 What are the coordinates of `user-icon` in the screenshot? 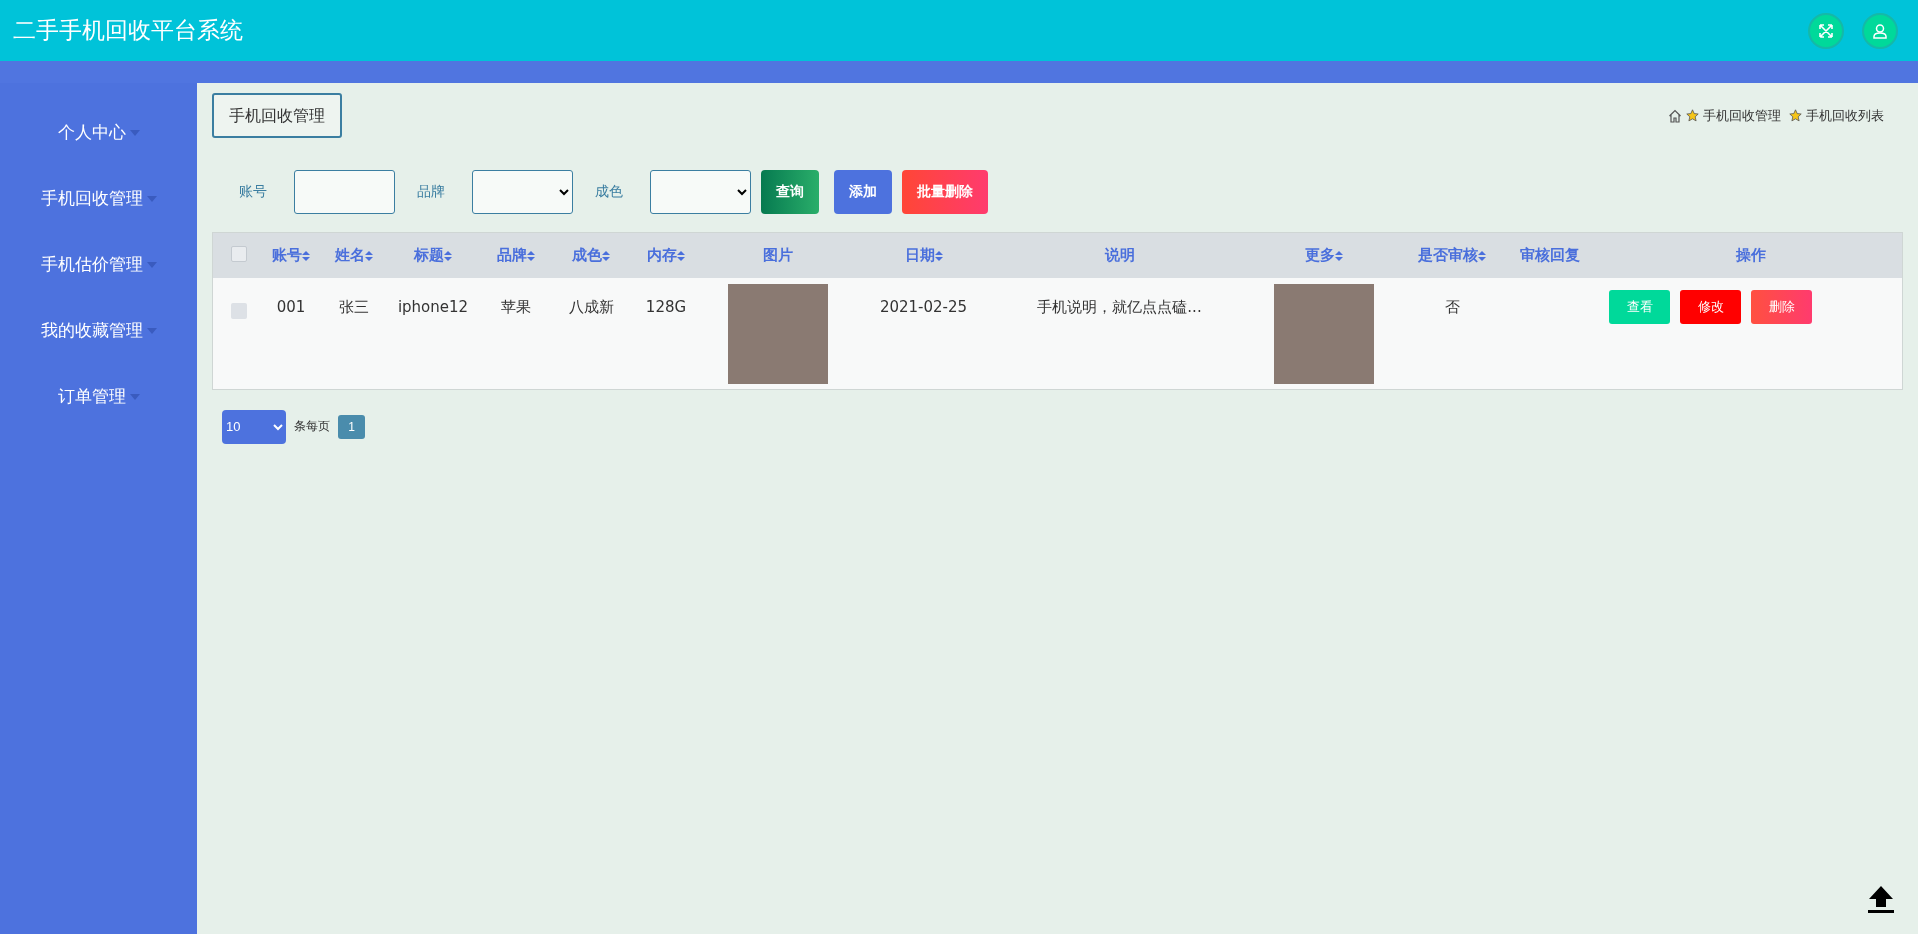 It's located at (1880, 30).